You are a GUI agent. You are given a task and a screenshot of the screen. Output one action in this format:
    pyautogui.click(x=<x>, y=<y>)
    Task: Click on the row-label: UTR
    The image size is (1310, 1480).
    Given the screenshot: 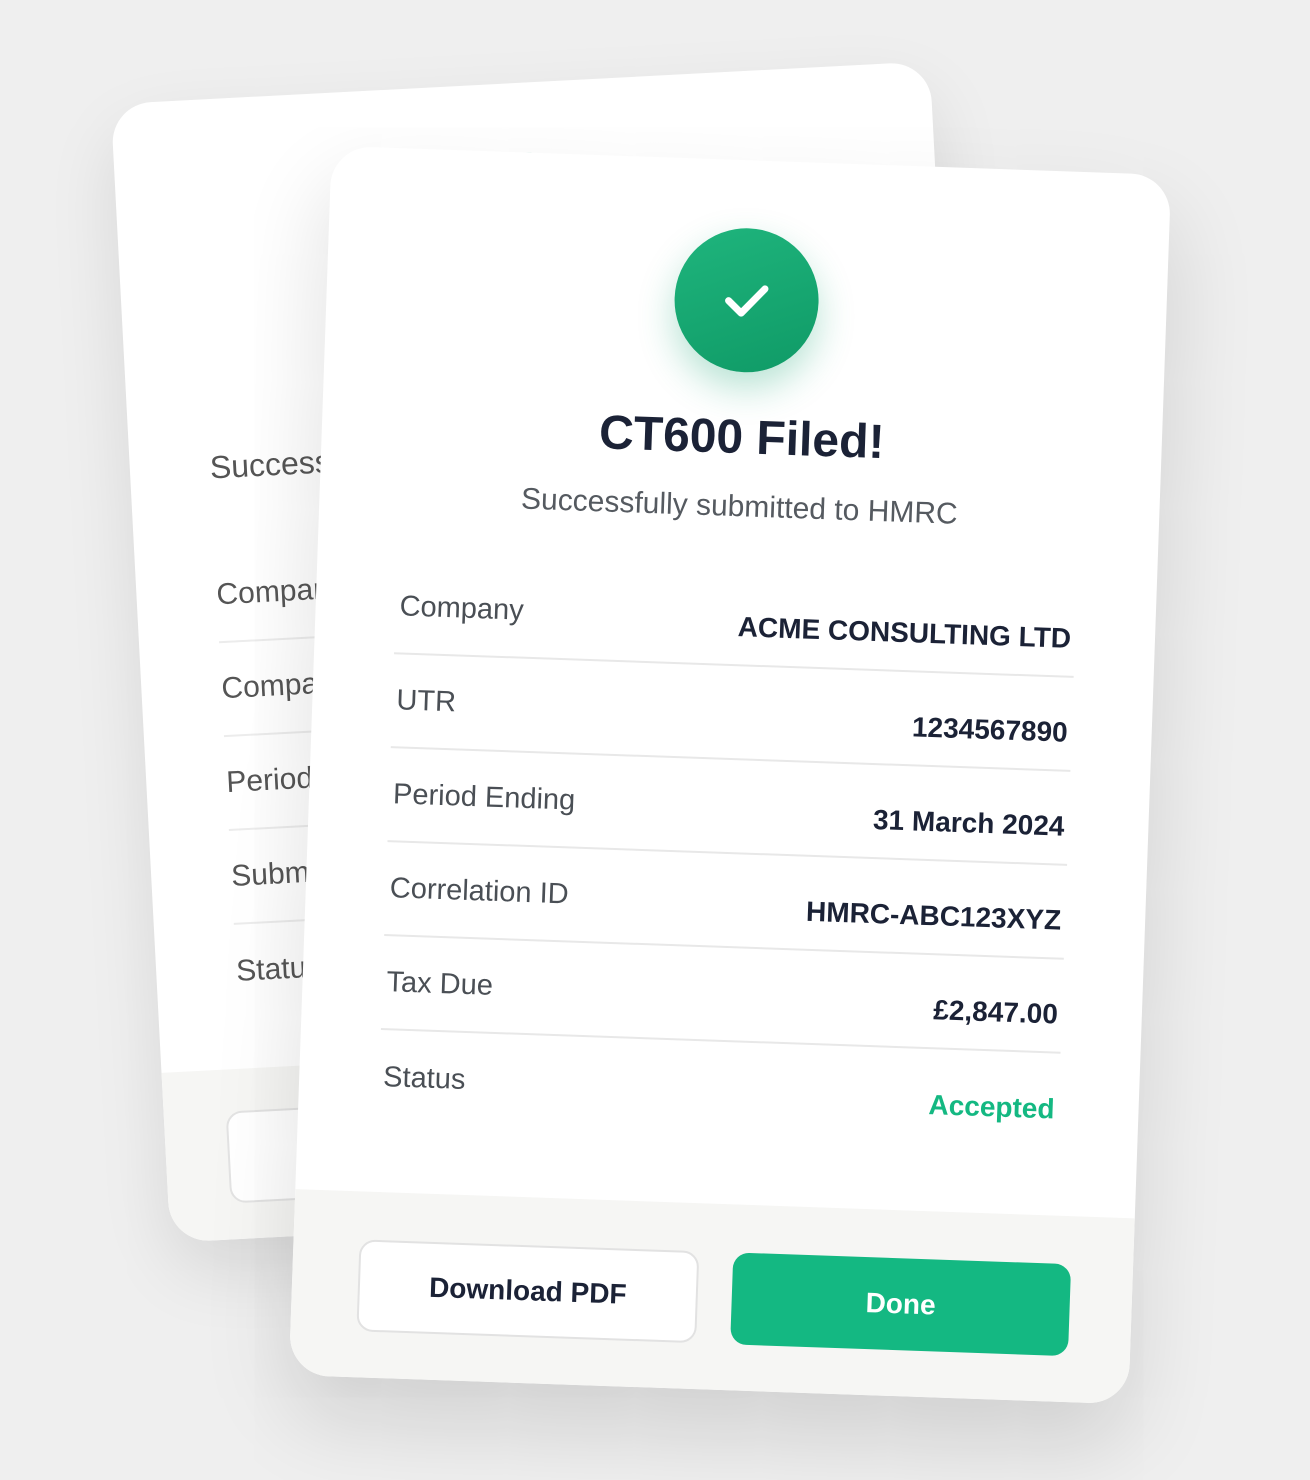 What is the action you would take?
    pyautogui.click(x=426, y=700)
    